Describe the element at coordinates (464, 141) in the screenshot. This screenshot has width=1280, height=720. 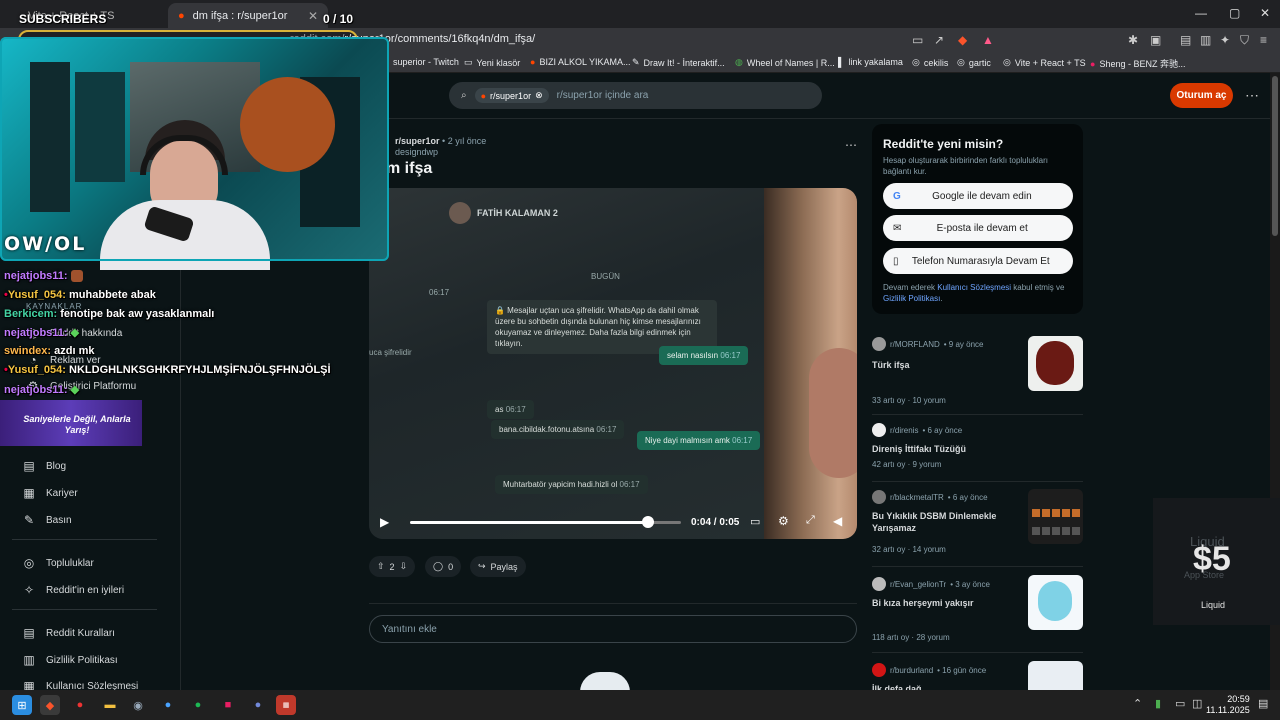
I see `post-time: • 2 yıl önce` at that location.